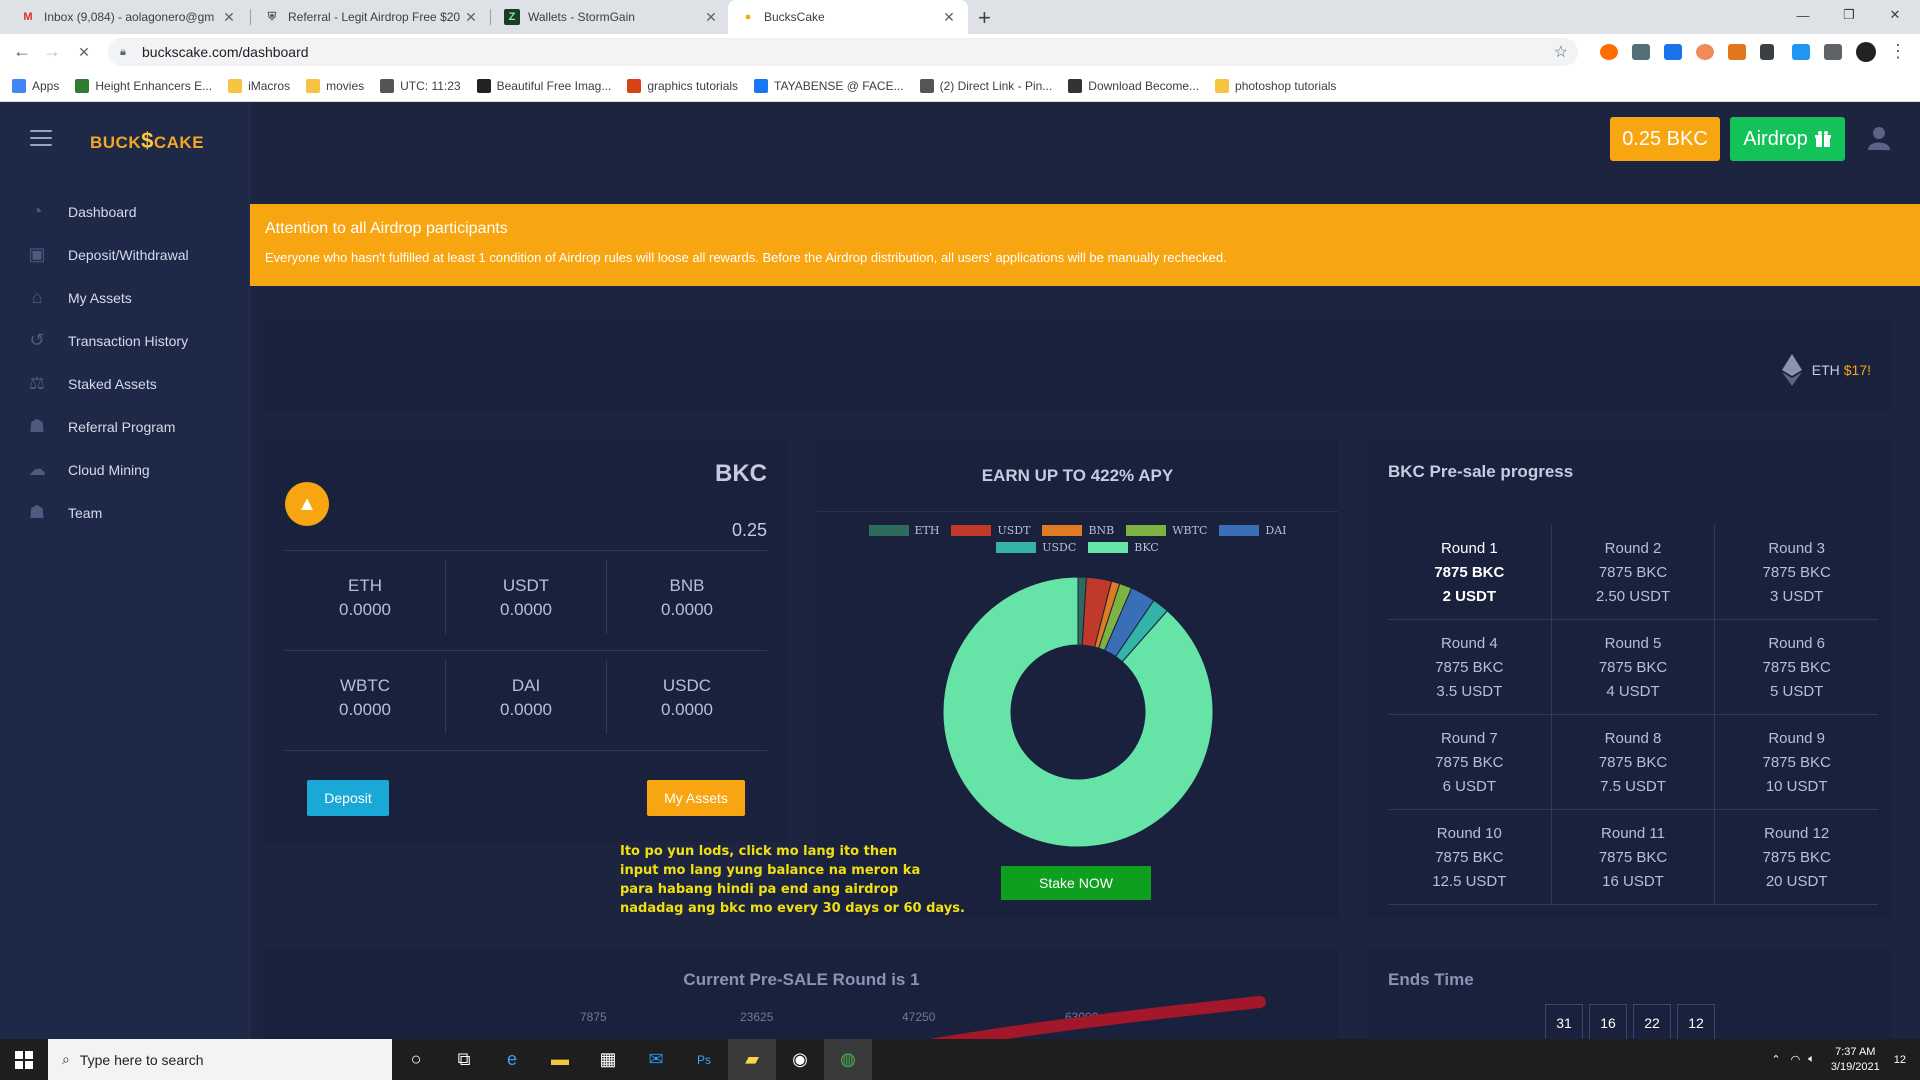 This screenshot has height=1080, width=1920. What do you see at coordinates (1253, 530) in the screenshot?
I see `legend-item: DAI` at bounding box center [1253, 530].